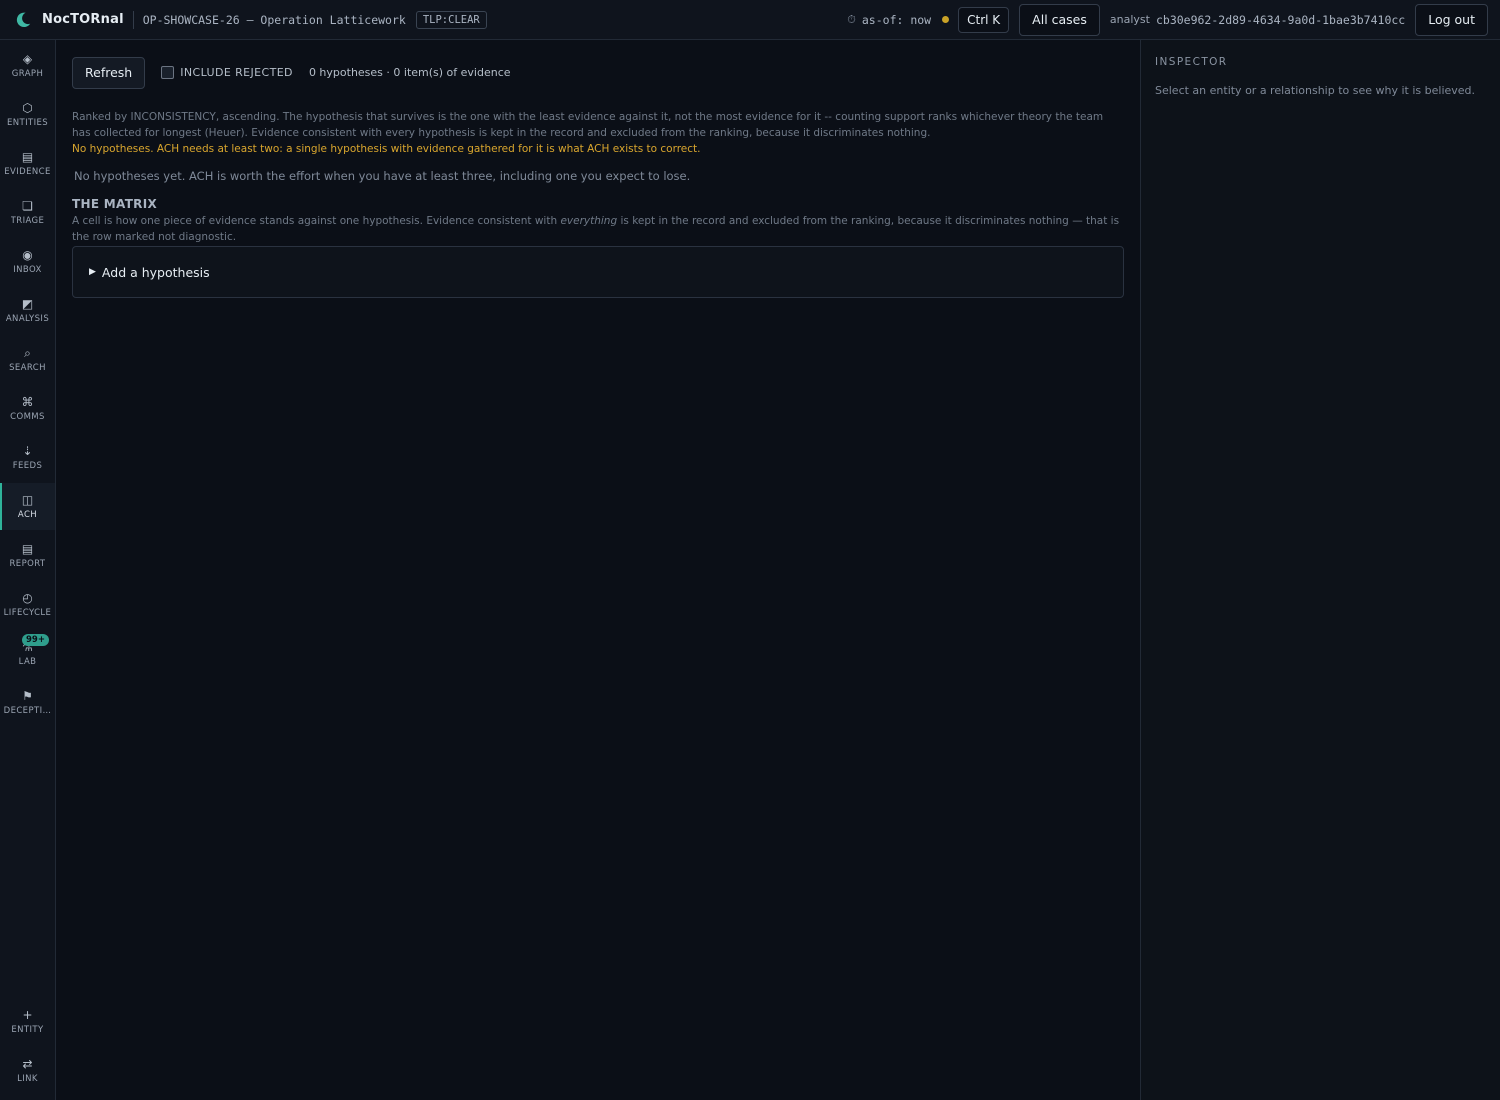  What do you see at coordinates (27, 466) in the screenshot?
I see `sidebar-item-label: FEEDS` at bounding box center [27, 466].